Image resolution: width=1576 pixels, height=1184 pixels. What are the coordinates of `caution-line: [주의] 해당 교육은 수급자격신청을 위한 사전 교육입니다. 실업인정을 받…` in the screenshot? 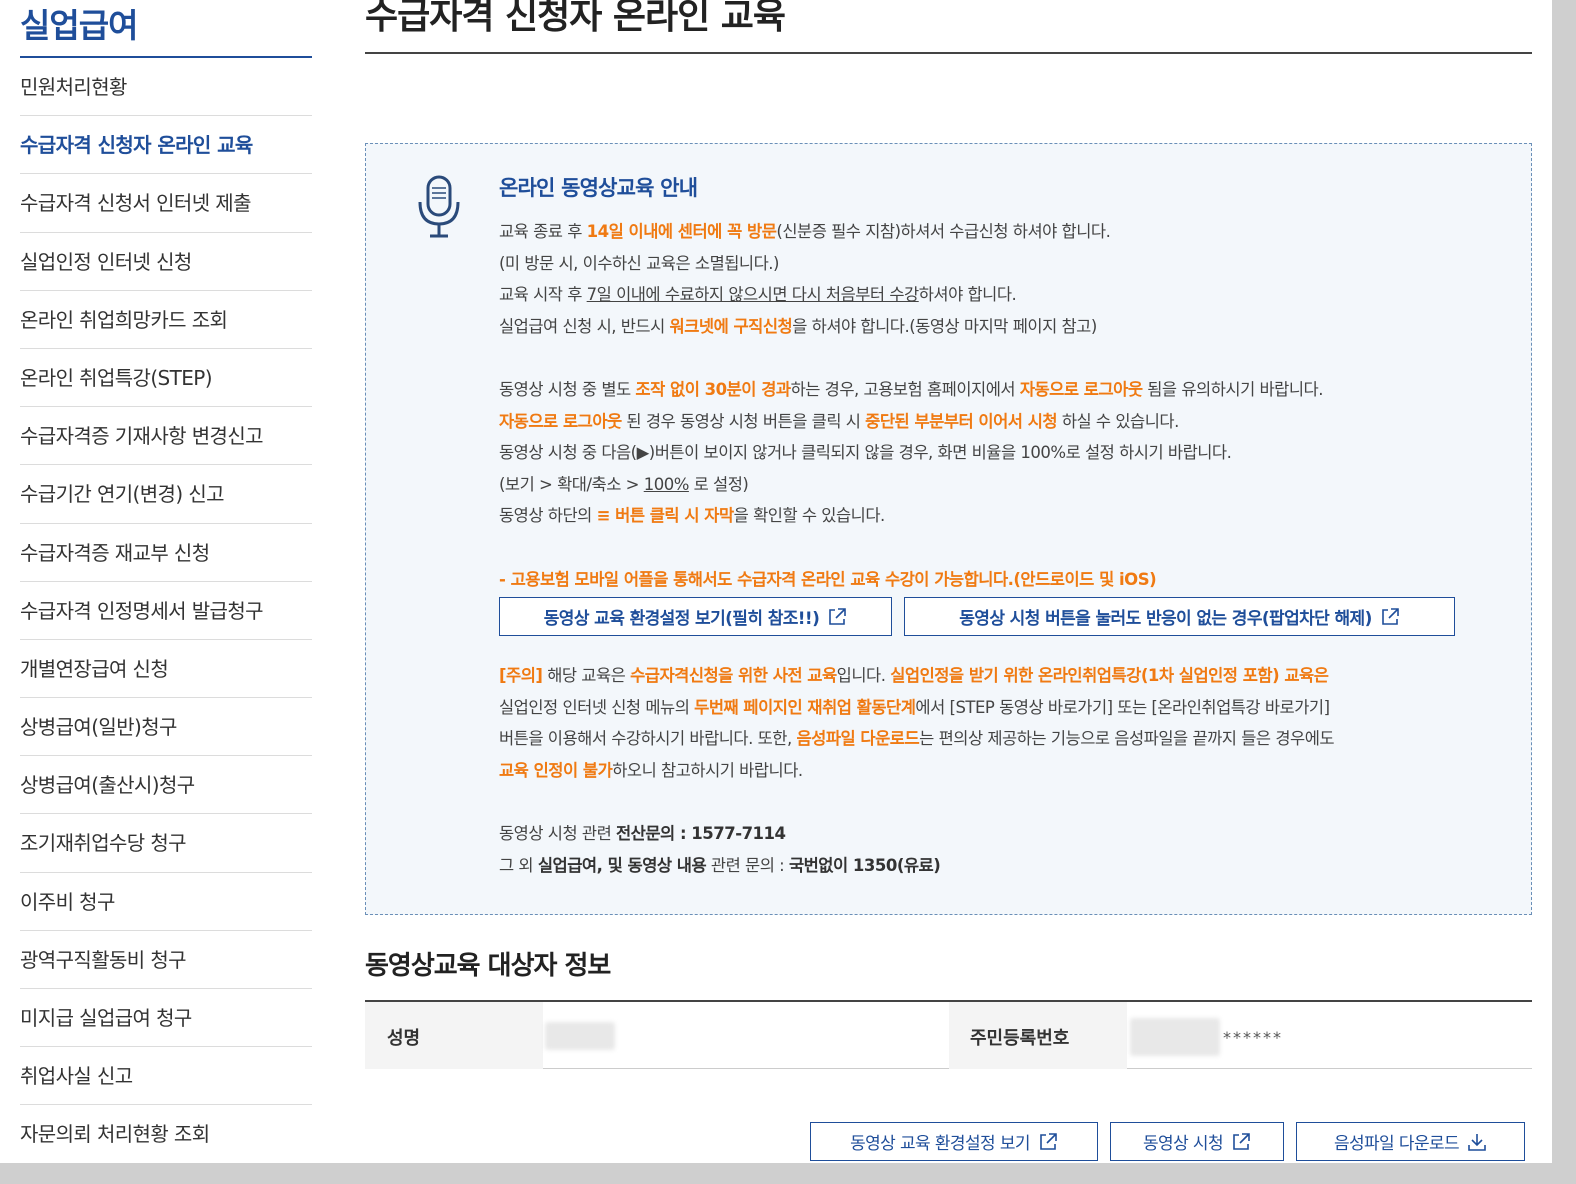 It's located at (1004, 676).